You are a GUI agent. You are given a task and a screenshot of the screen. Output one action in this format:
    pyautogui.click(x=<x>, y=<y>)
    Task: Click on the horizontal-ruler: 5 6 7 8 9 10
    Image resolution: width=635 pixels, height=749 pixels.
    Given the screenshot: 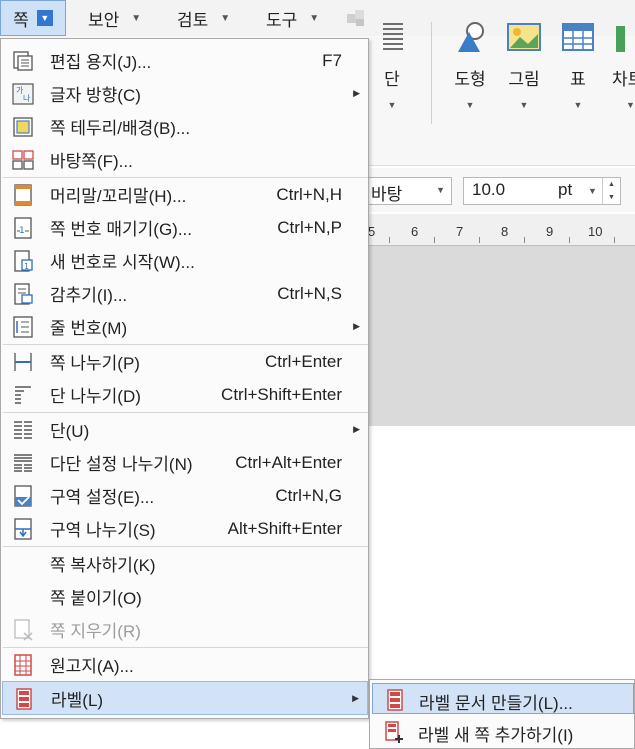 What is the action you would take?
    pyautogui.click(x=500, y=230)
    